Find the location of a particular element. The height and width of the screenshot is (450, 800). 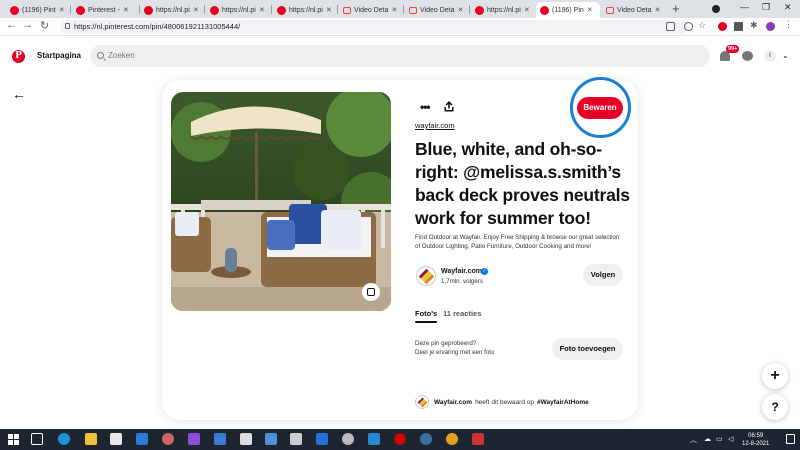

window-close-button: ✕ is located at coordinates (788, 7).